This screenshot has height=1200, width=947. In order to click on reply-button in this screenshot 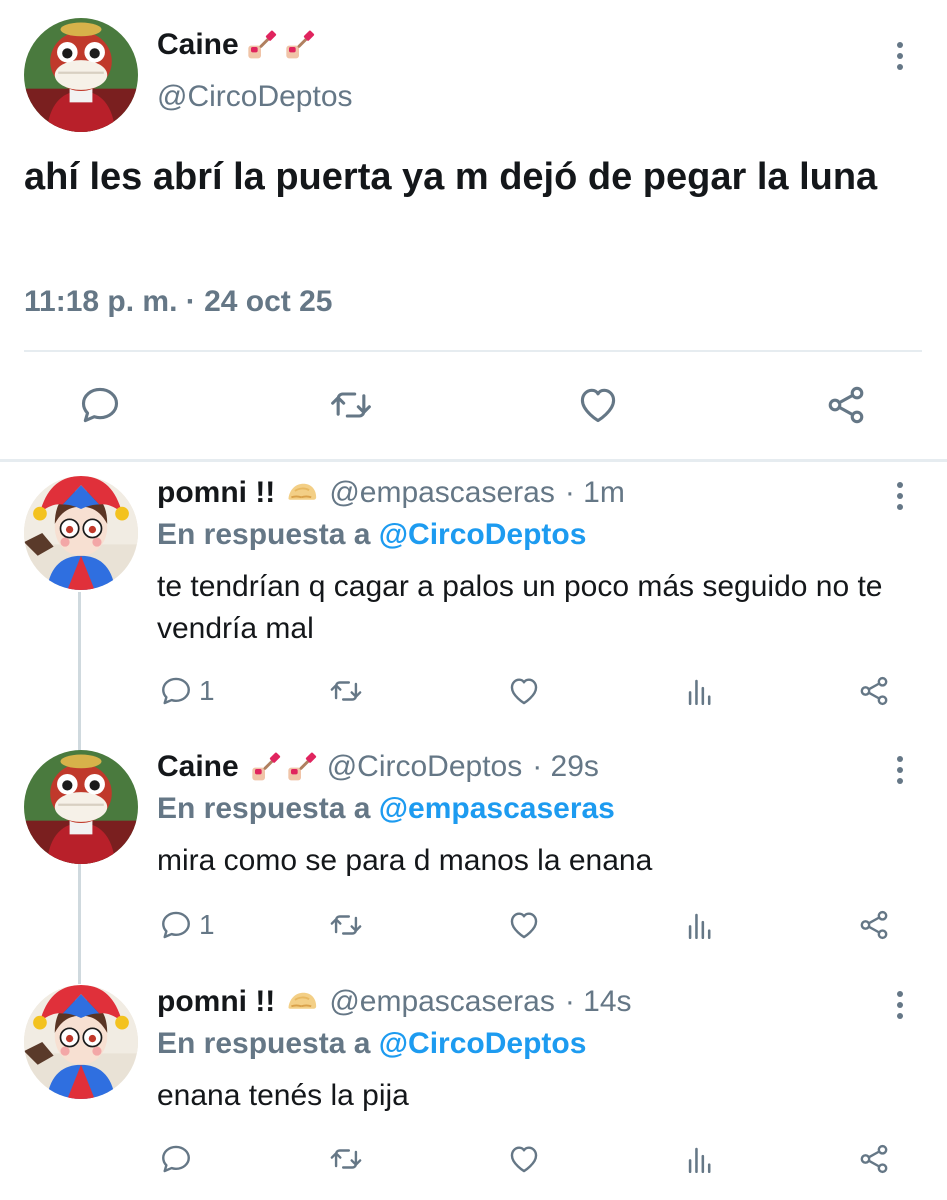, I will do `click(179, 1159)`.